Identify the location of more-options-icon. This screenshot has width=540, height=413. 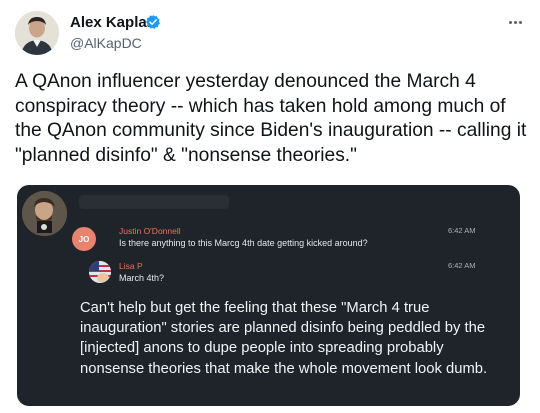
(515, 22).